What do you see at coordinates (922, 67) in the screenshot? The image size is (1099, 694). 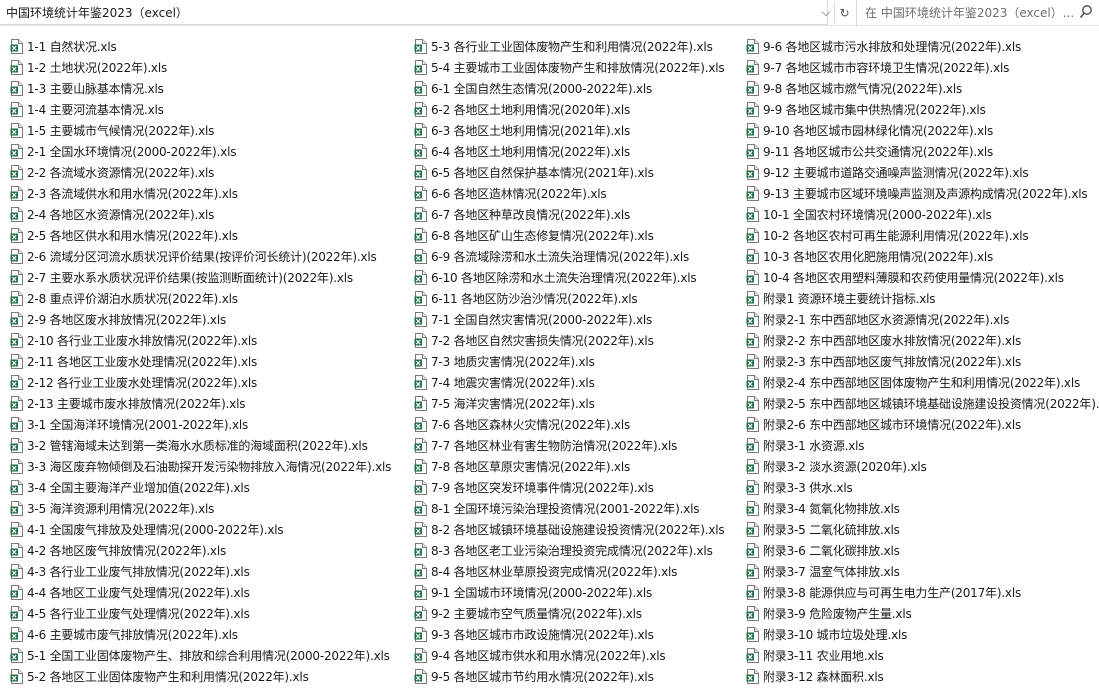 I see `file-item: 9-7 各地区城市市容环境卫生情况(2022年).xls` at bounding box center [922, 67].